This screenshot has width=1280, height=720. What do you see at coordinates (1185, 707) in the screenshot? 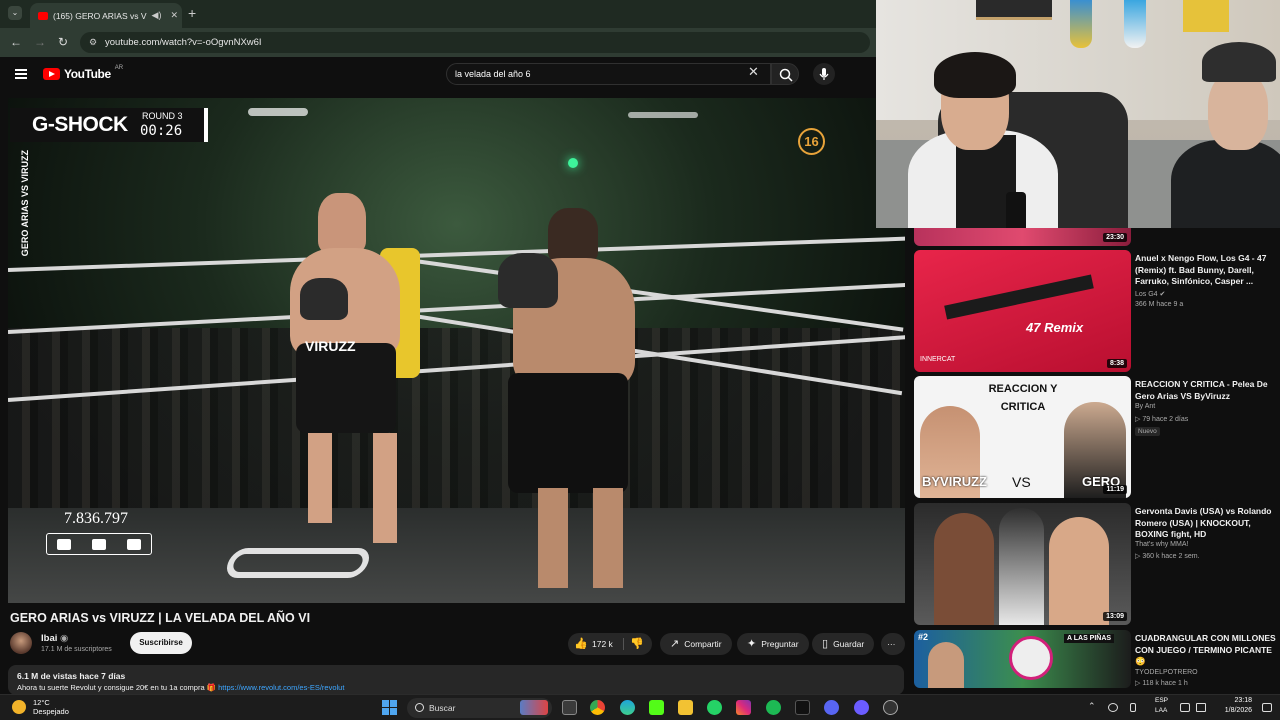
I see `network-icon` at bounding box center [1185, 707].